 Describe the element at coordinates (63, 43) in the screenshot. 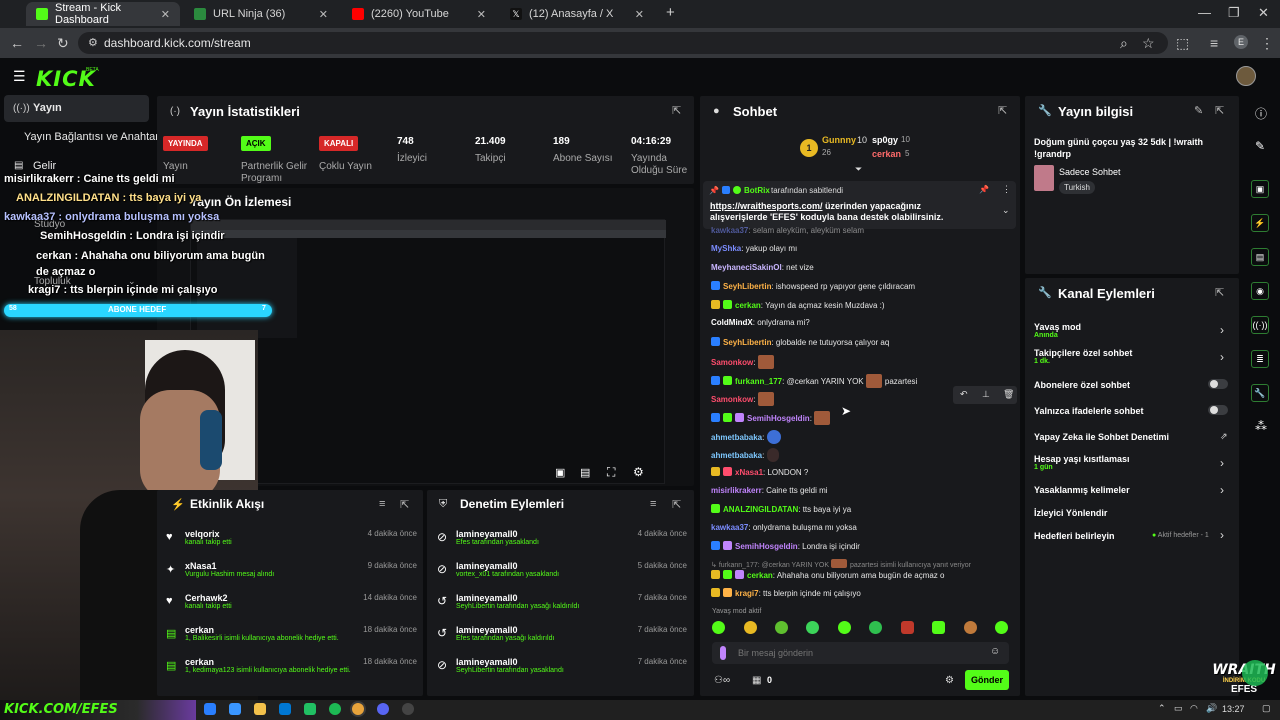

I see `reload-icon: ↻` at that location.